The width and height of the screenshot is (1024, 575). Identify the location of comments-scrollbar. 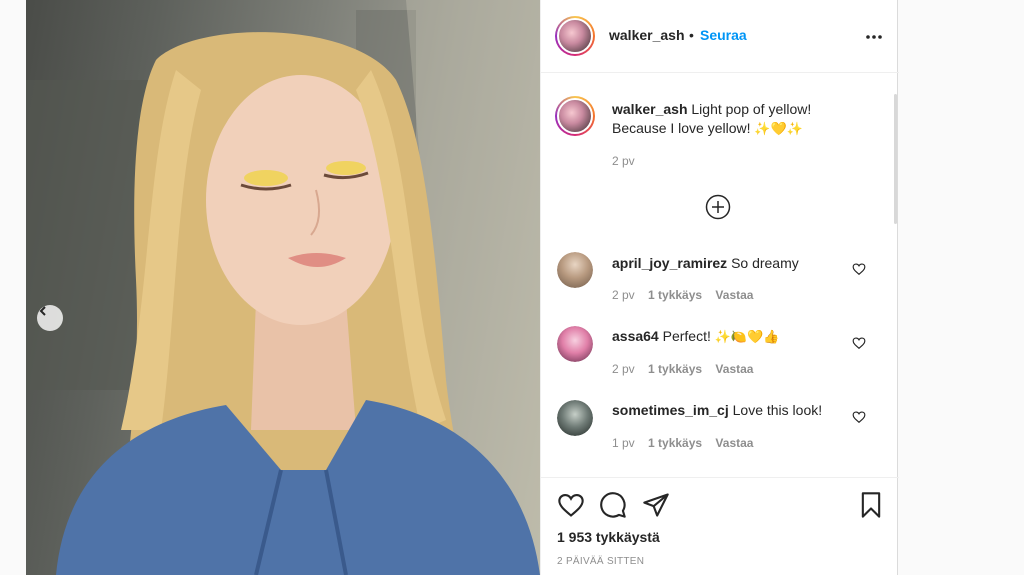
(895, 159).